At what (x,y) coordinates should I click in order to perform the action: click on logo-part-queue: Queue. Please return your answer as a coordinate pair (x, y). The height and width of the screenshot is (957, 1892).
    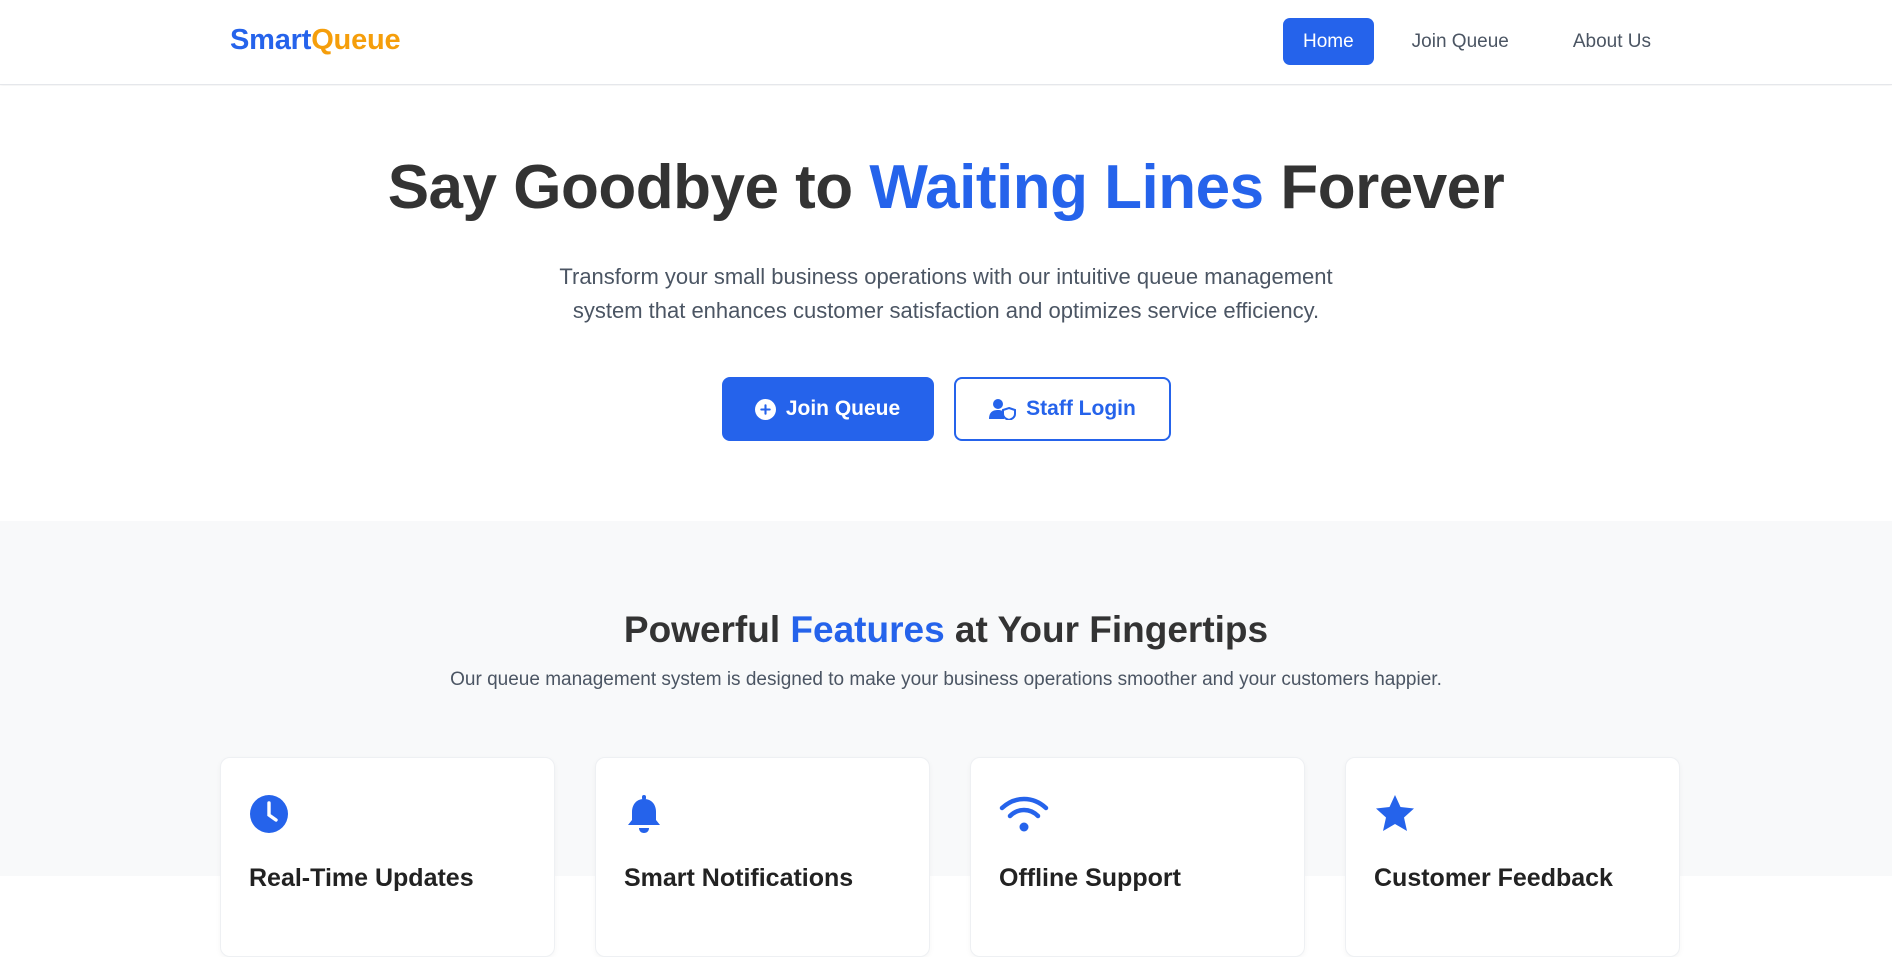
    Looking at the image, I should click on (356, 40).